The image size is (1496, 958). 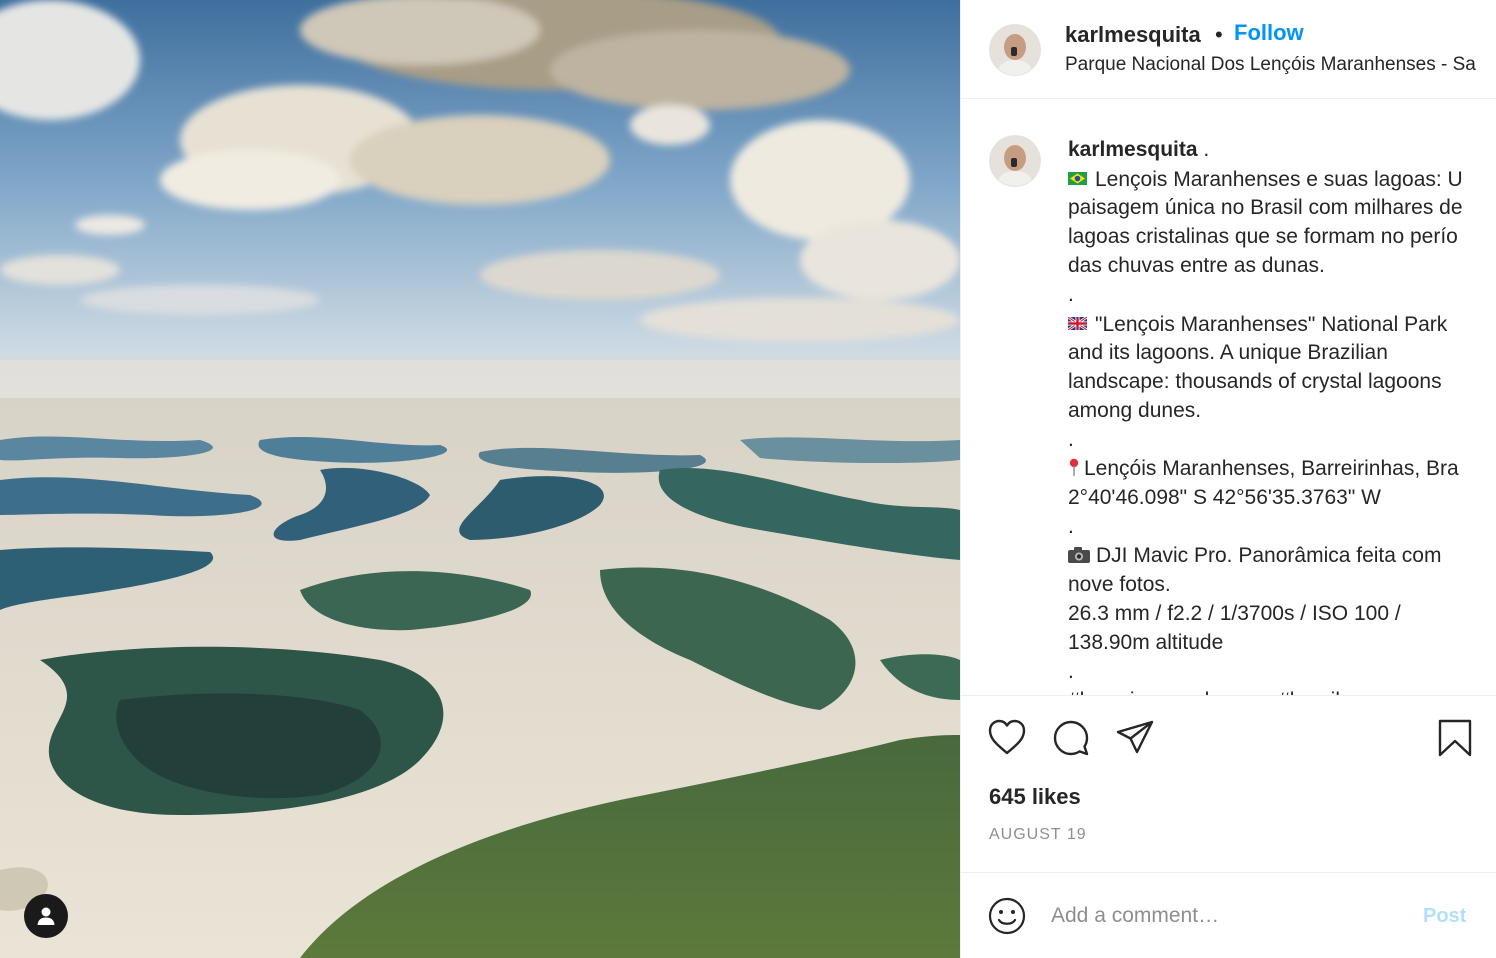 I want to click on save-button, so click(x=1455, y=740).